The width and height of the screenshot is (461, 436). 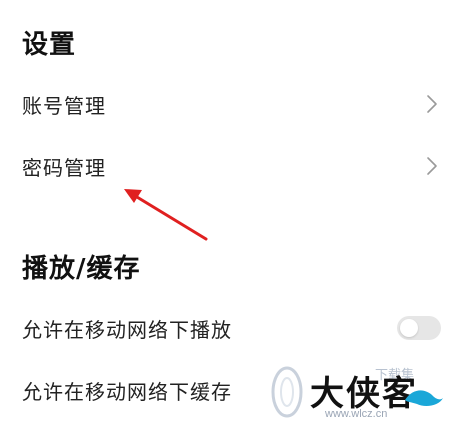 What do you see at coordinates (424, 398) in the screenshot?
I see `wave-icon` at bounding box center [424, 398].